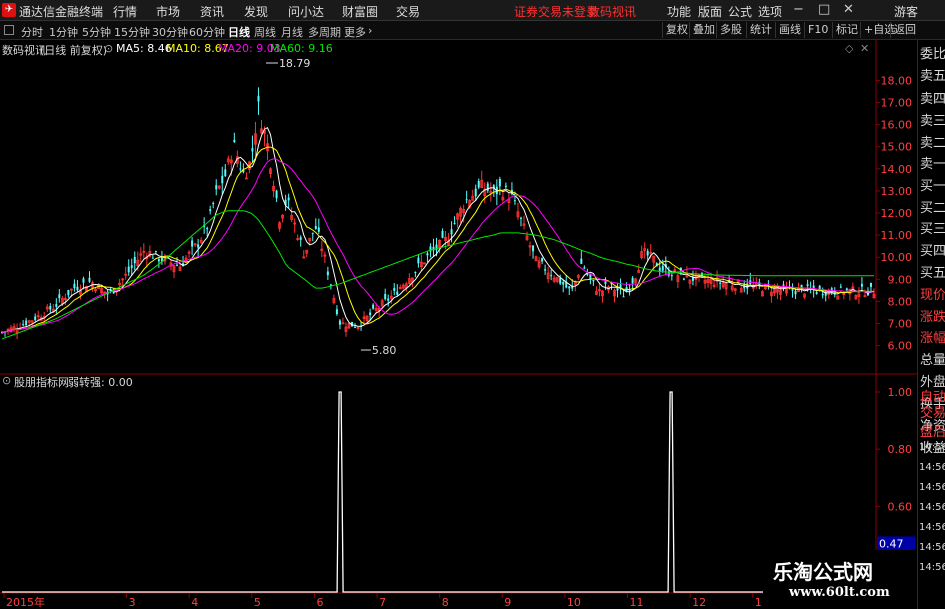  Describe the element at coordinates (574, 602) in the screenshot. I see `date-tick-label: 10` at that location.